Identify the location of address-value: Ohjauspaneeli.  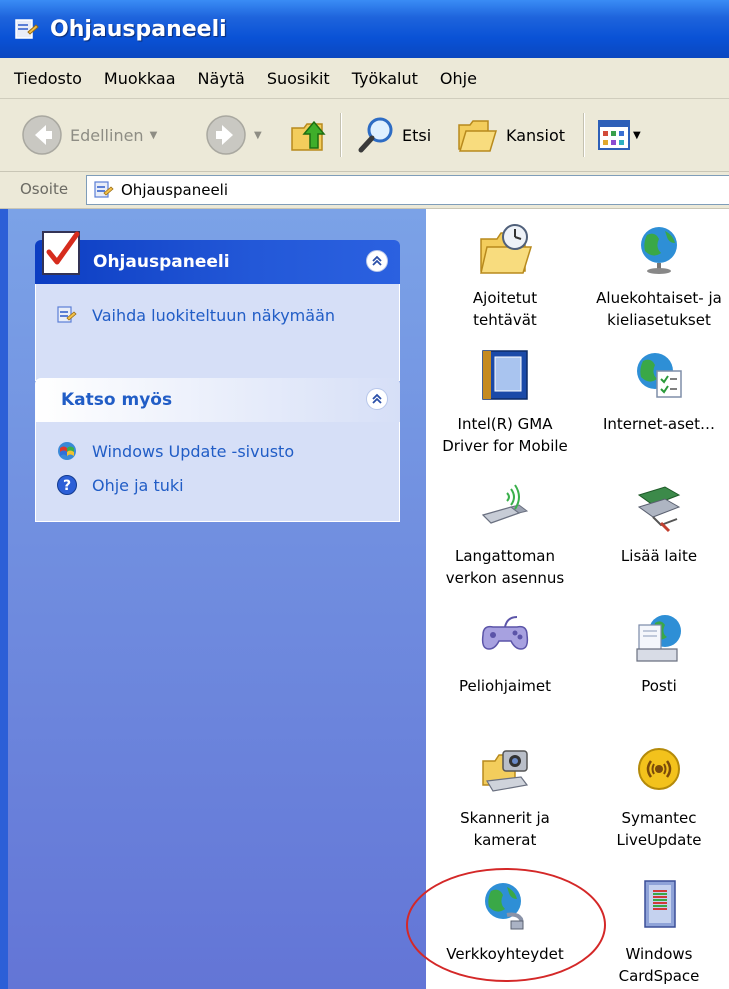
(175, 190).